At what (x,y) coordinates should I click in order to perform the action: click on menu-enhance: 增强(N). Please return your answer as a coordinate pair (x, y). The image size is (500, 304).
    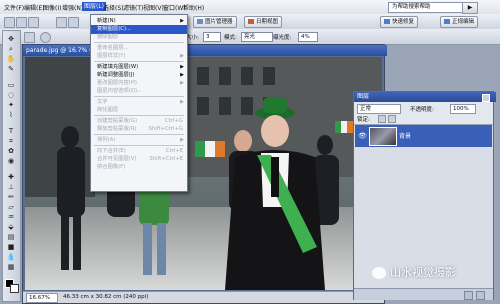
    Looking at the image, I should click on (72, 7).